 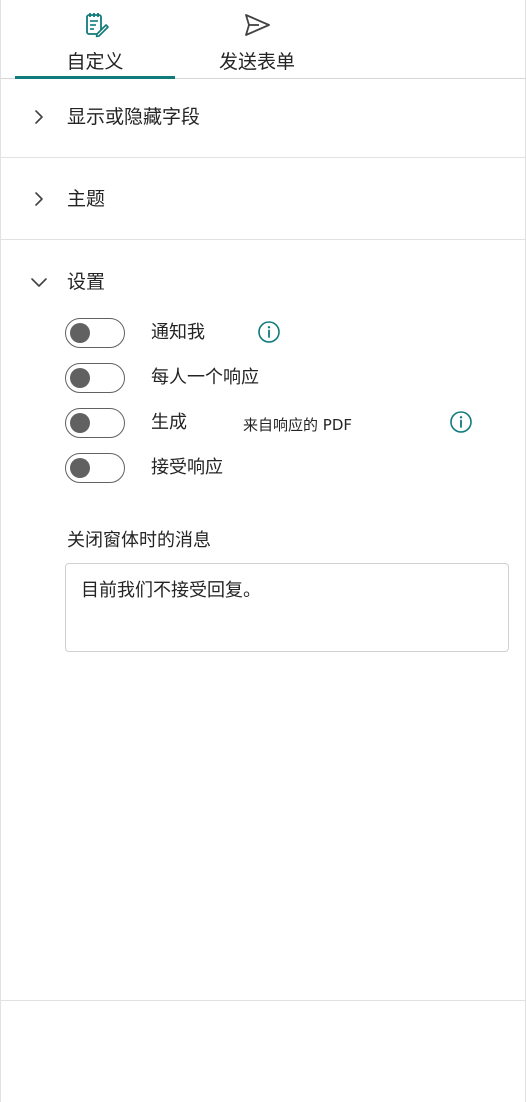 I want to click on setting-generate-pdf: 生成 来自响应的 PDF, so click(x=285, y=424).